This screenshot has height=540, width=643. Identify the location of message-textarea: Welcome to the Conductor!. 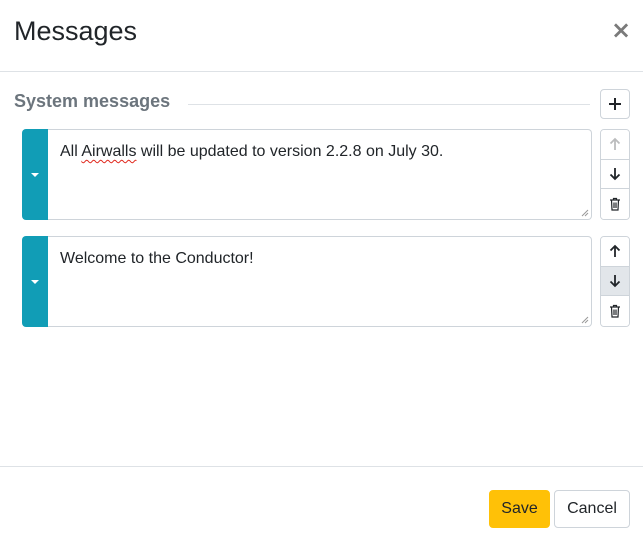
(320, 281).